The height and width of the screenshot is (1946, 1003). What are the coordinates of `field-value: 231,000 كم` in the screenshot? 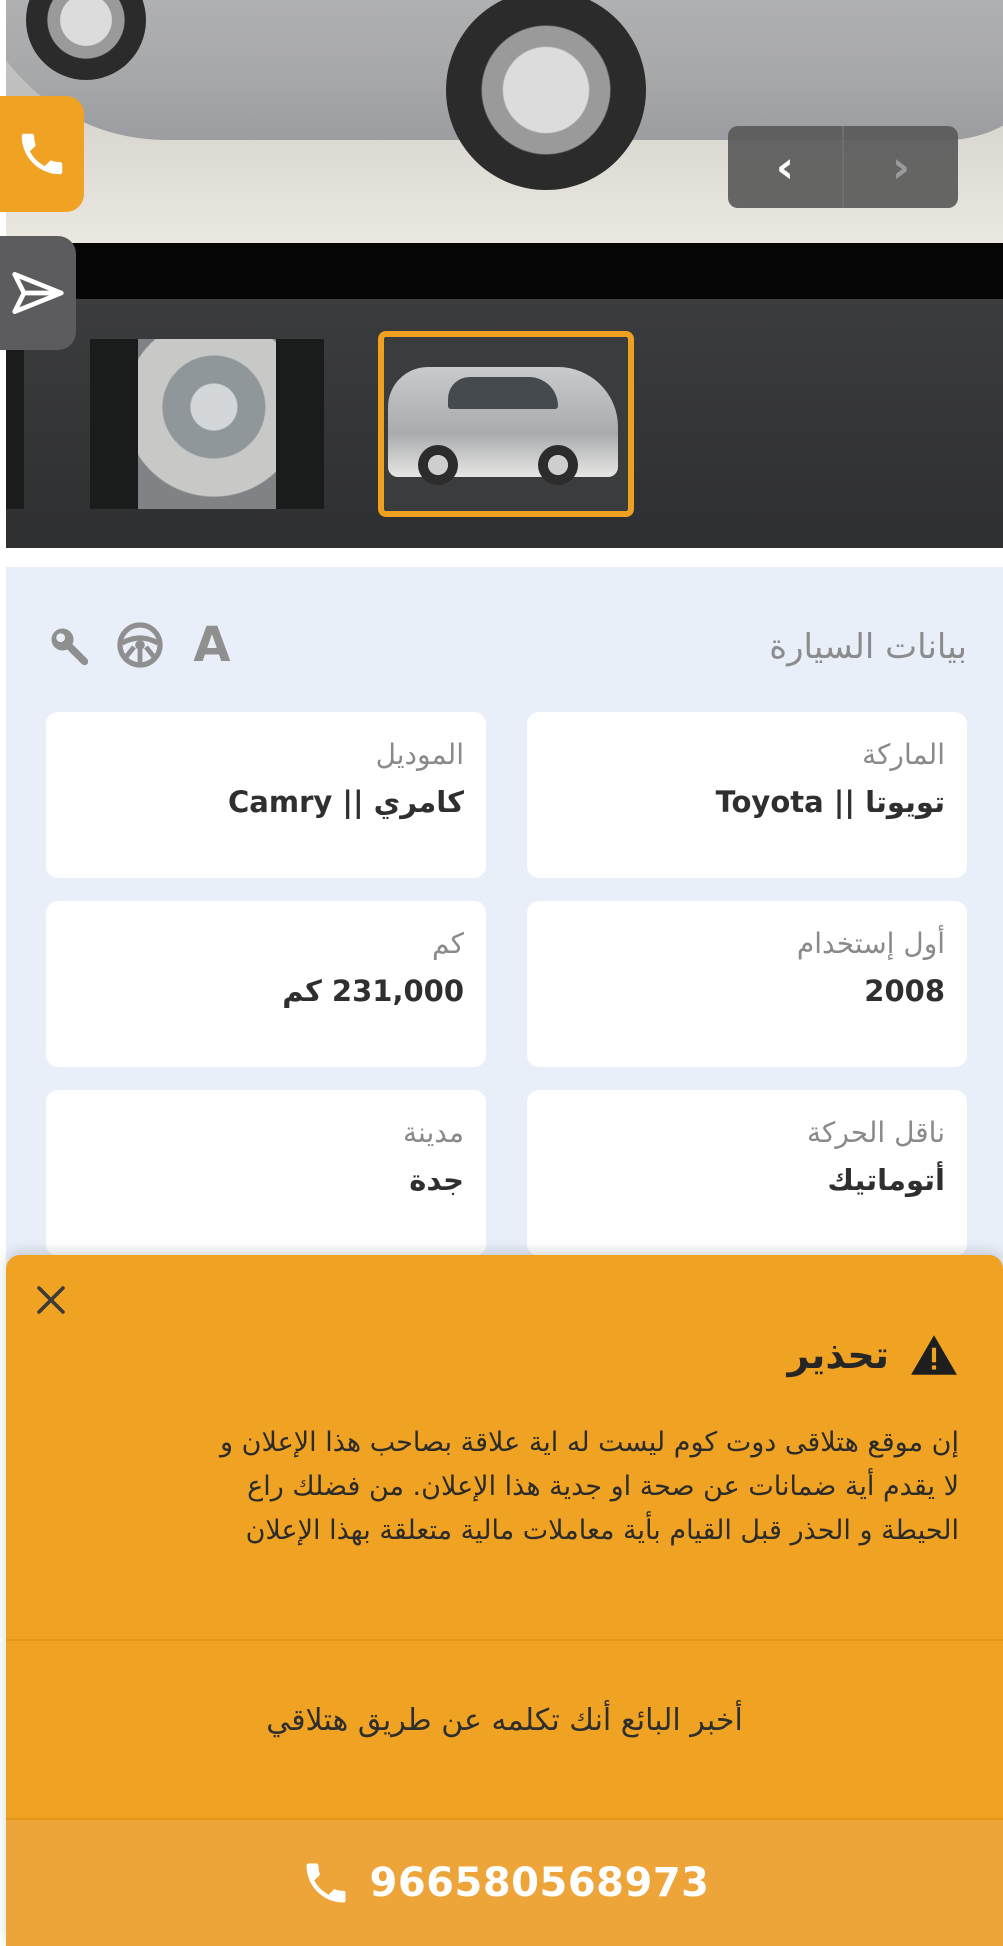 It's located at (373, 991).